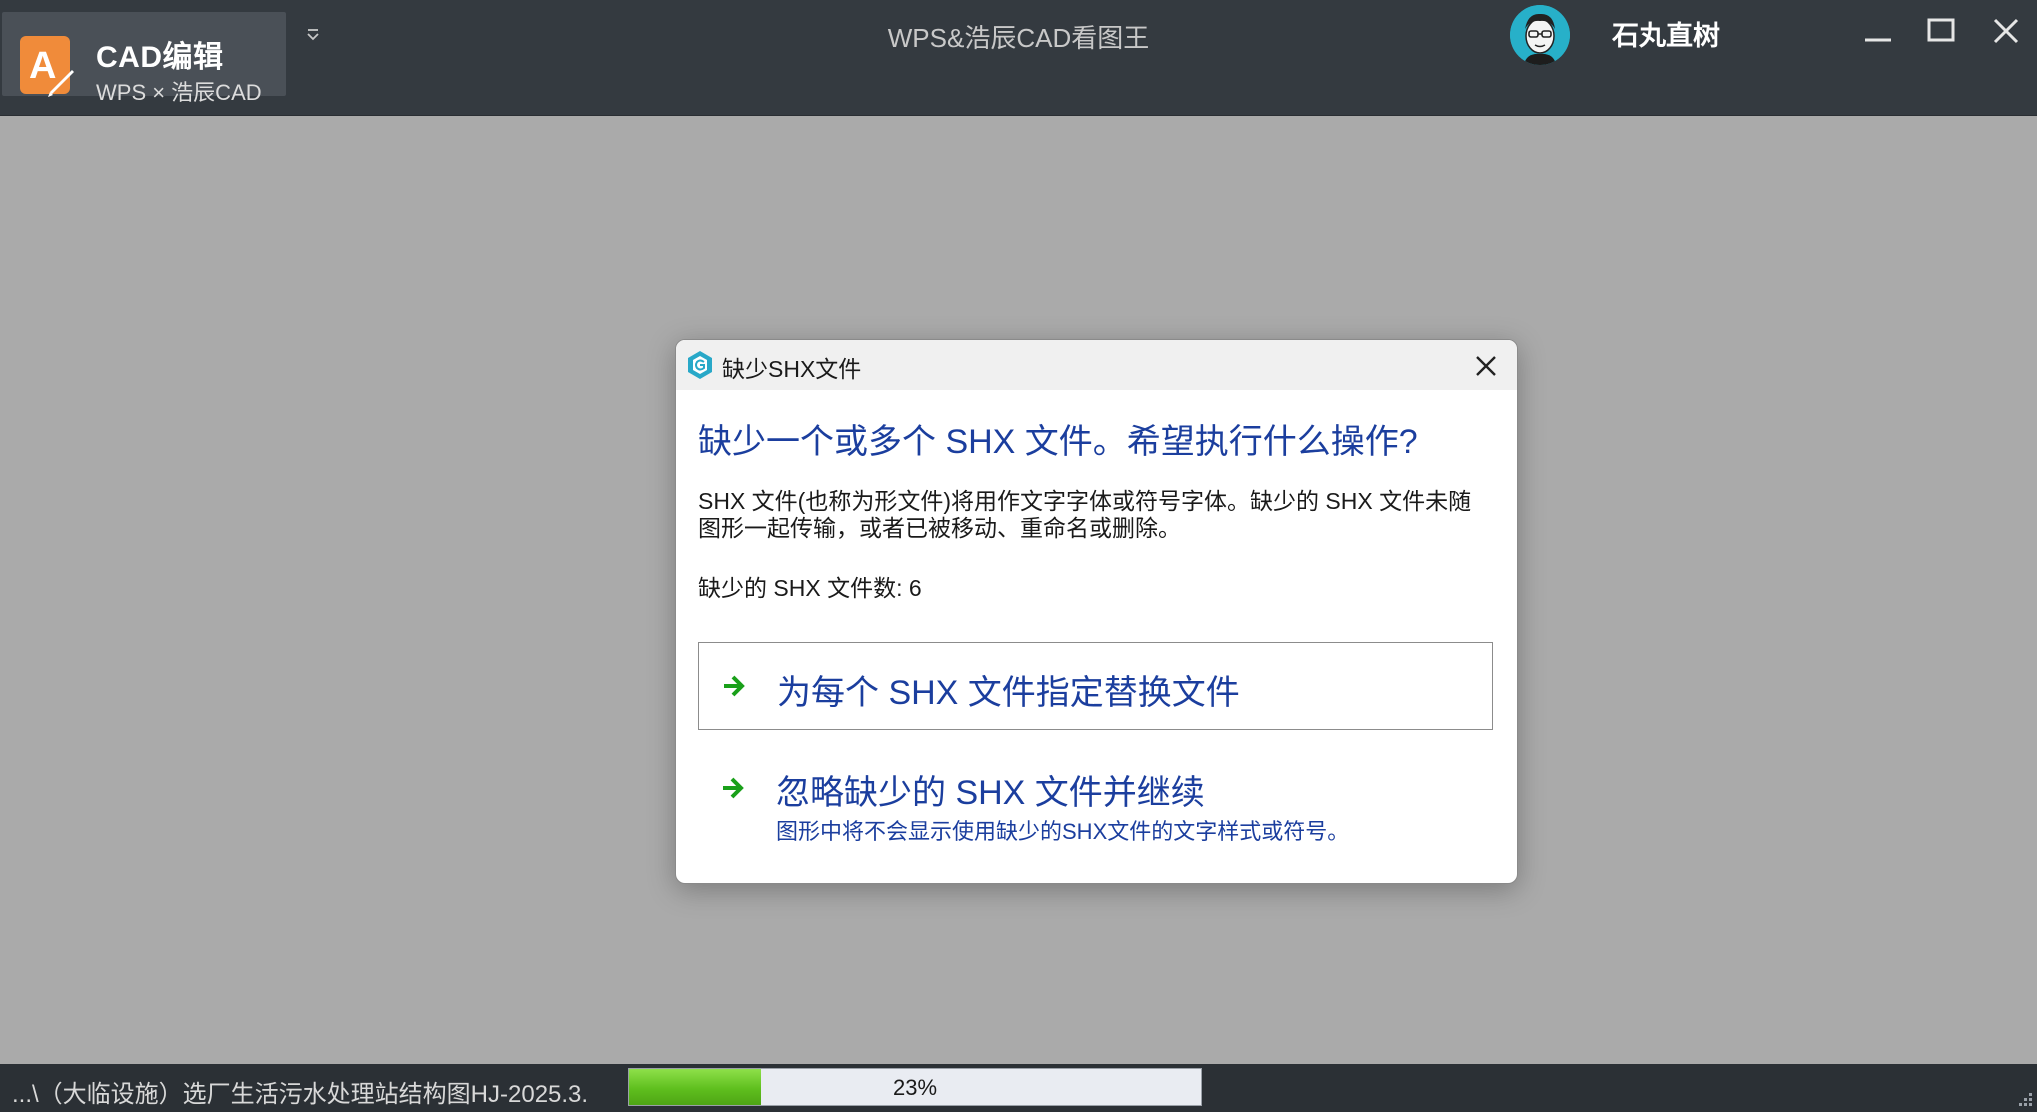 The image size is (2037, 1112). What do you see at coordinates (2006, 32) in the screenshot?
I see `close-icon` at bounding box center [2006, 32].